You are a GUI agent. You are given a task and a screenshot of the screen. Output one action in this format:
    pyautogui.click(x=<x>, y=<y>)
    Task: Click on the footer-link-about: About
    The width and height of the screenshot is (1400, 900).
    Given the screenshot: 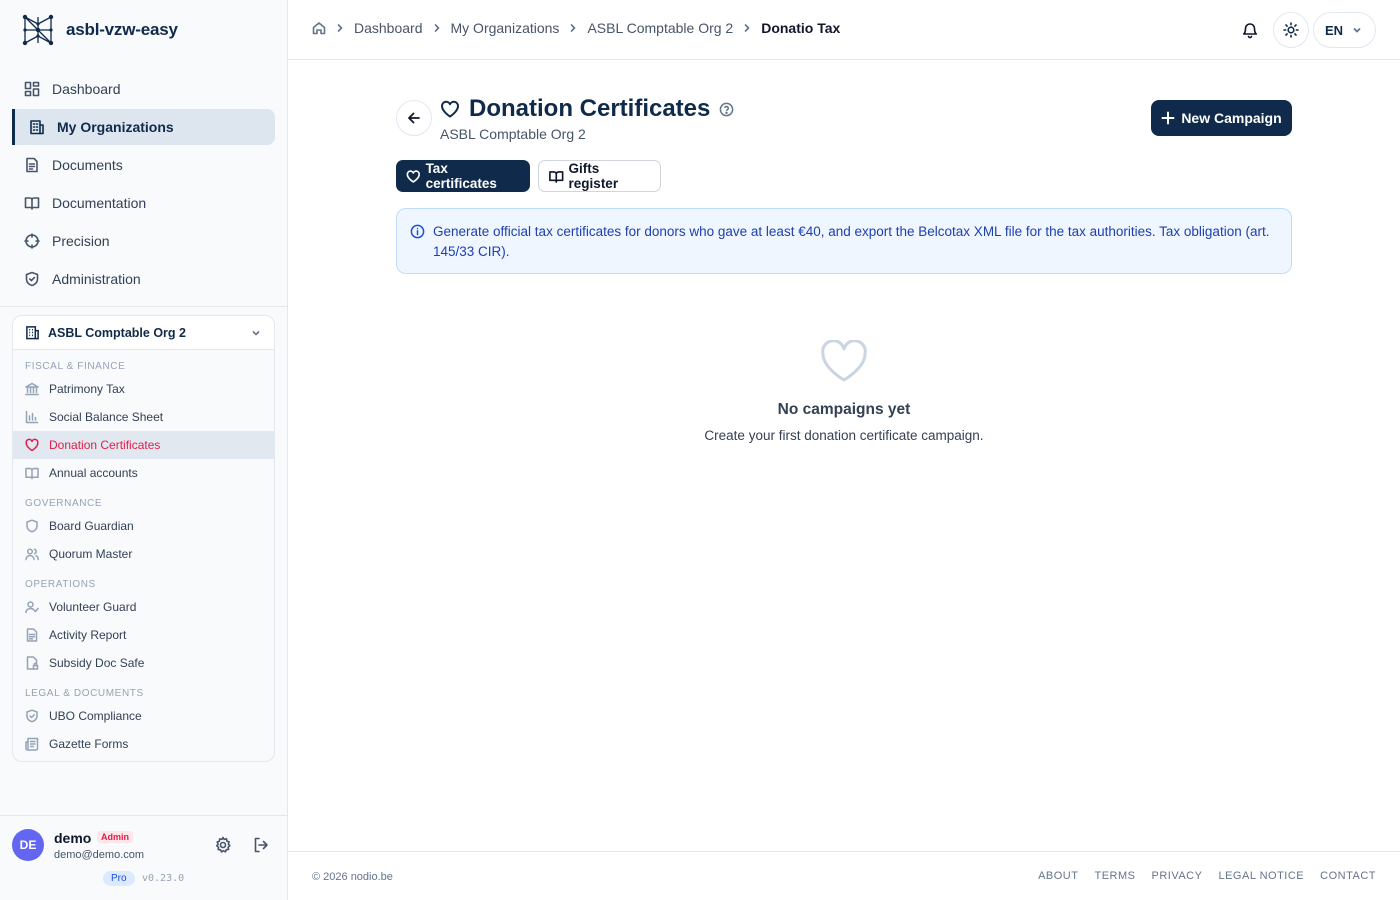 What is the action you would take?
    pyautogui.click(x=1058, y=876)
    